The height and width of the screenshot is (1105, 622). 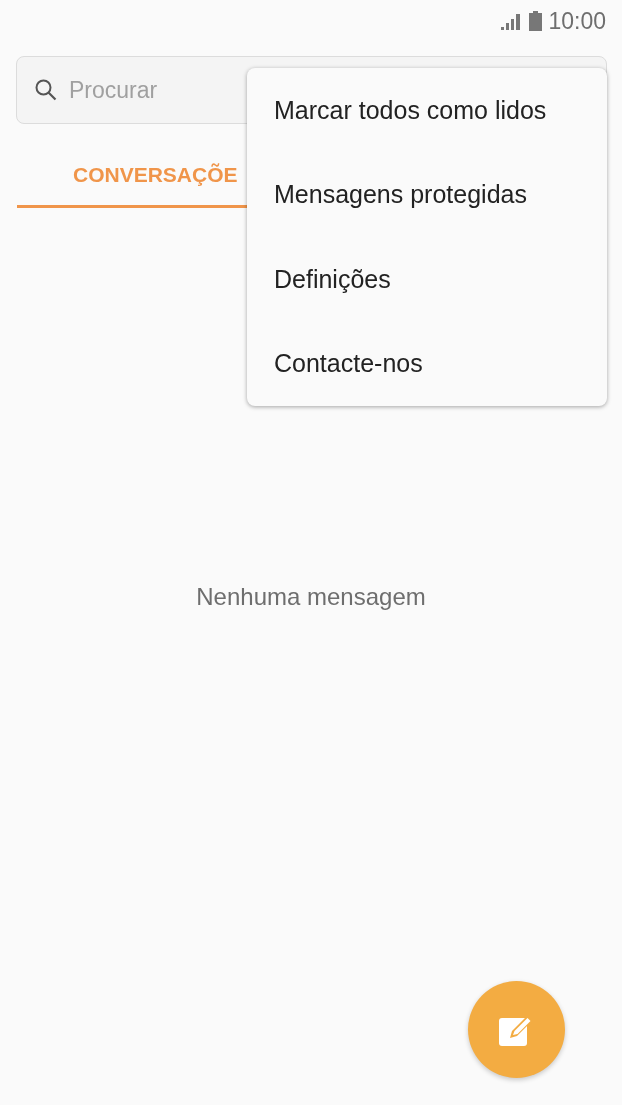 What do you see at coordinates (311, 596) in the screenshot?
I see `empty-message: Nenhuma mensagem` at bounding box center [311, 596].